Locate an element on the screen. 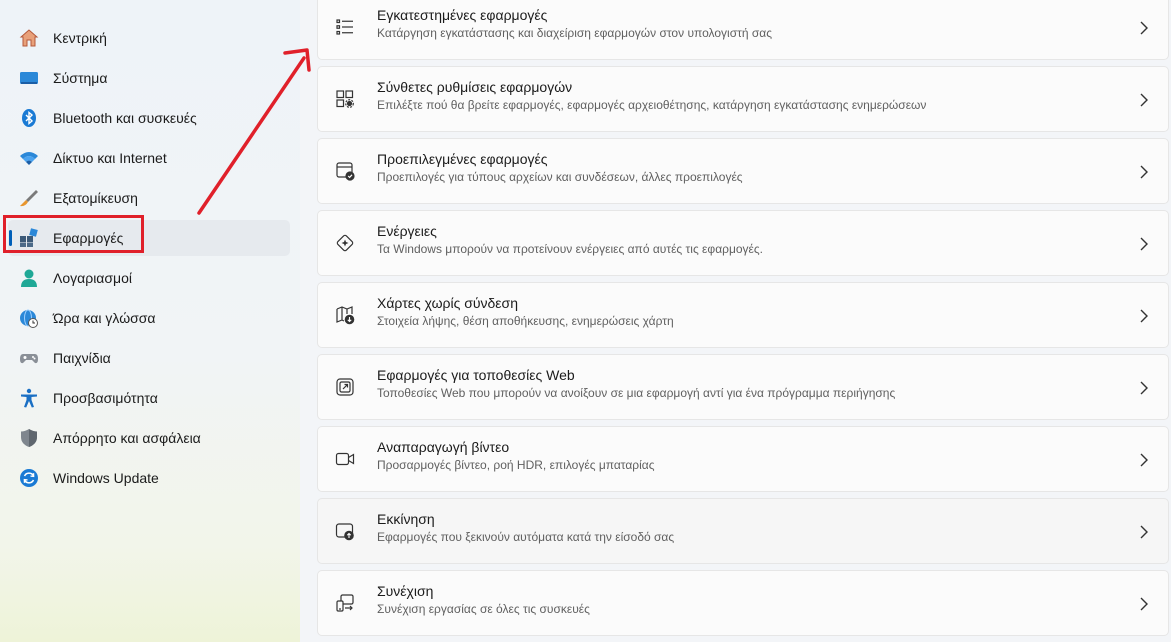 This screenshot has height=642, width=1171. sidebar-item-network: Δίκτυο και Internet is located at coordinates (149, 158).